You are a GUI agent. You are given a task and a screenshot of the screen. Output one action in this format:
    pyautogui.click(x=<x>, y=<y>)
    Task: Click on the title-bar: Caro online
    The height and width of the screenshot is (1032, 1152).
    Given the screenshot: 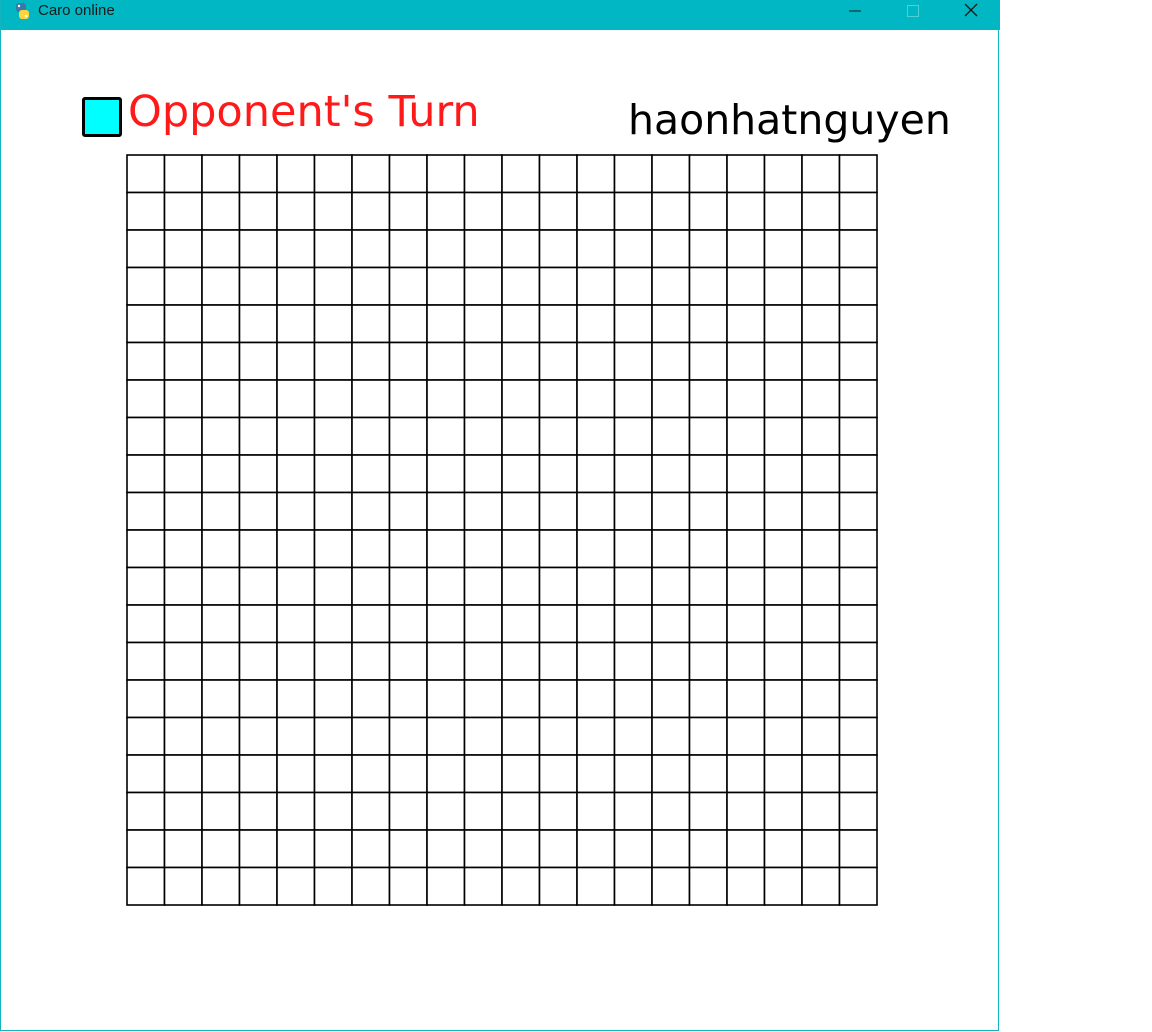 What is the action you would take?
    pyautogui.click(x=500, y=15)
    